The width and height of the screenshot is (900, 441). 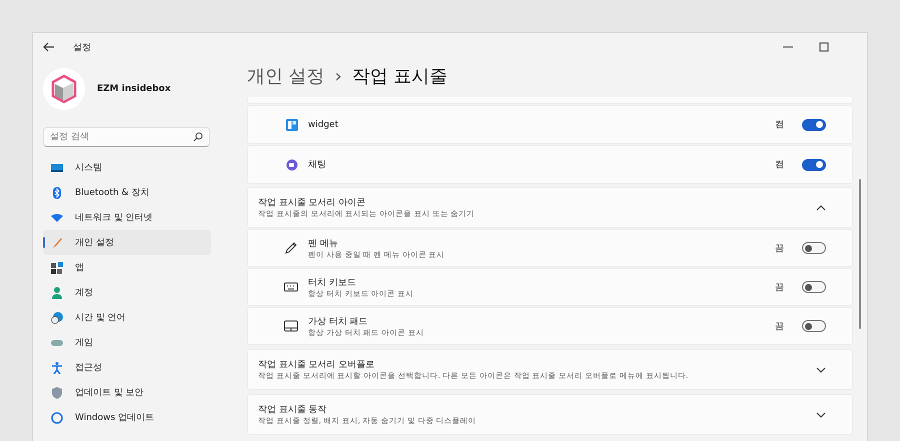 I want to click on person-icon, so click(x=57, y=292).